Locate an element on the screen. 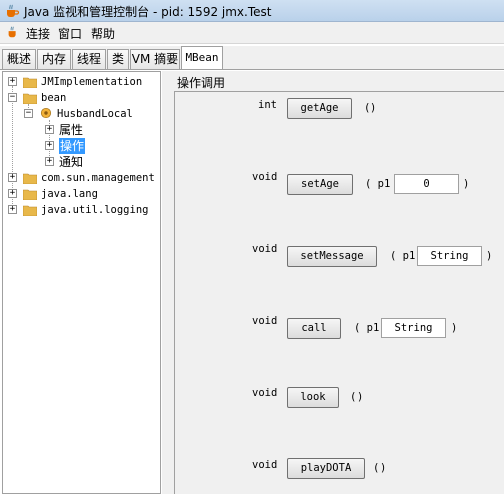  menu-window: 窗口 is located at coordinates (70, 33).